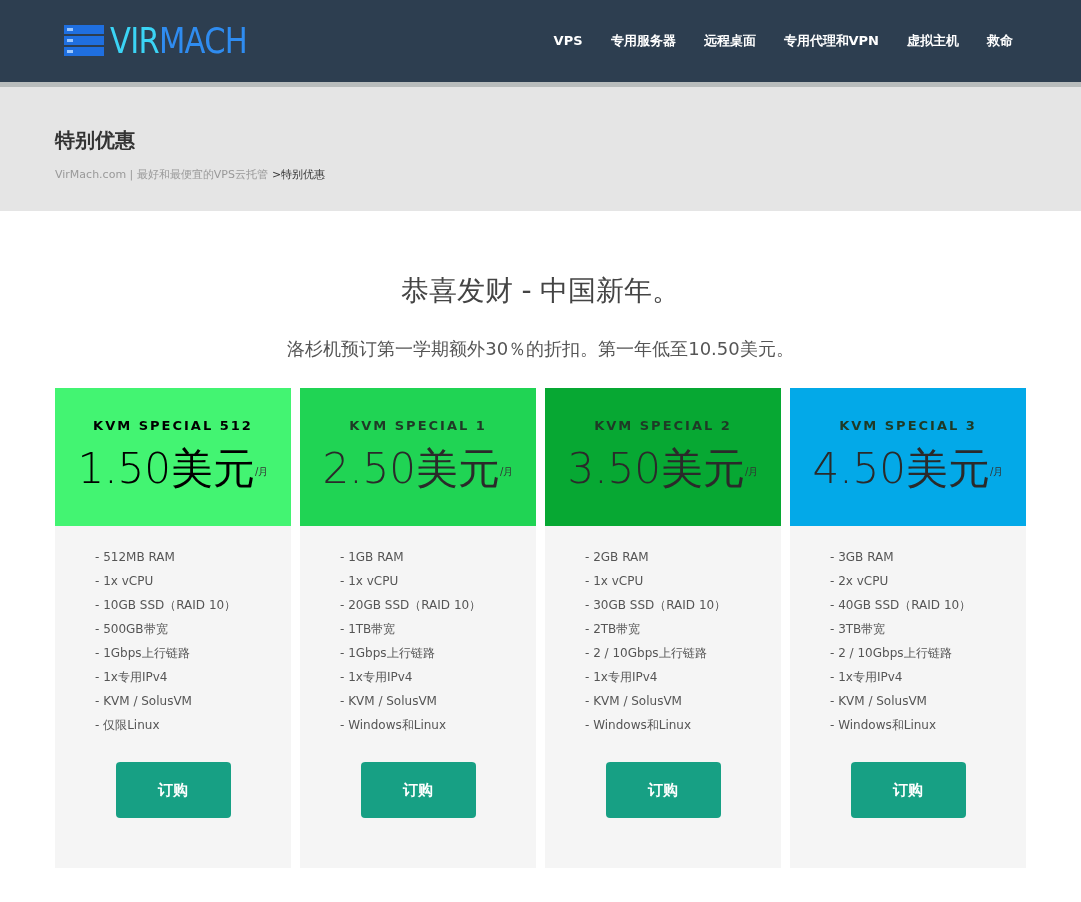 This screenshot has height=902, width=1081. I want to click on nav-link: 远程桌面, so click(729, 41).